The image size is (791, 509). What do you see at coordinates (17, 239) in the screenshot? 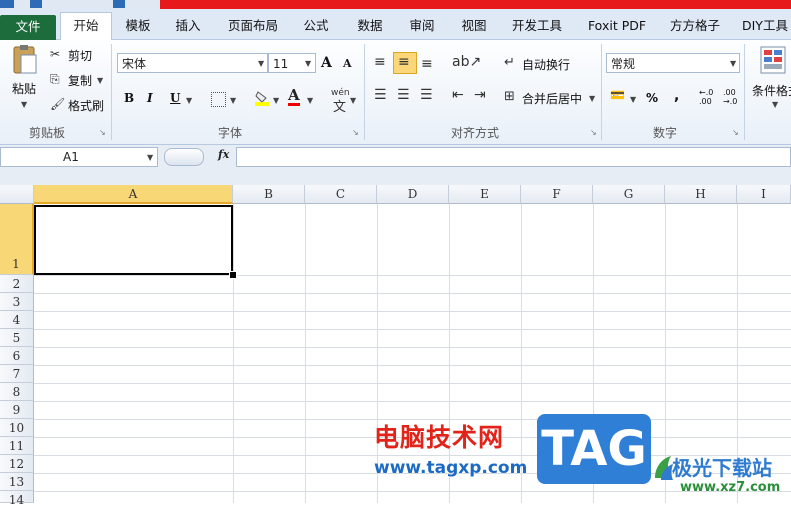
I see `row-header-1: 1` at bounding box center [17, 239].